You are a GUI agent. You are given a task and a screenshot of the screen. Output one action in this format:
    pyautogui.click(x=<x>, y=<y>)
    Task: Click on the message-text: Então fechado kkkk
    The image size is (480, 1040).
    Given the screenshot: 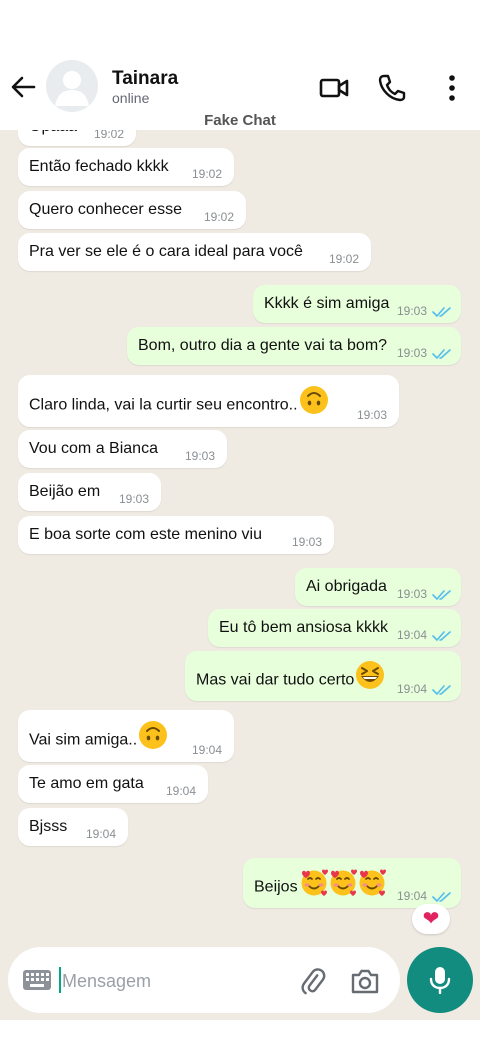 What is the action you would take?
    pyautogui.click(x=99, y=166)
    